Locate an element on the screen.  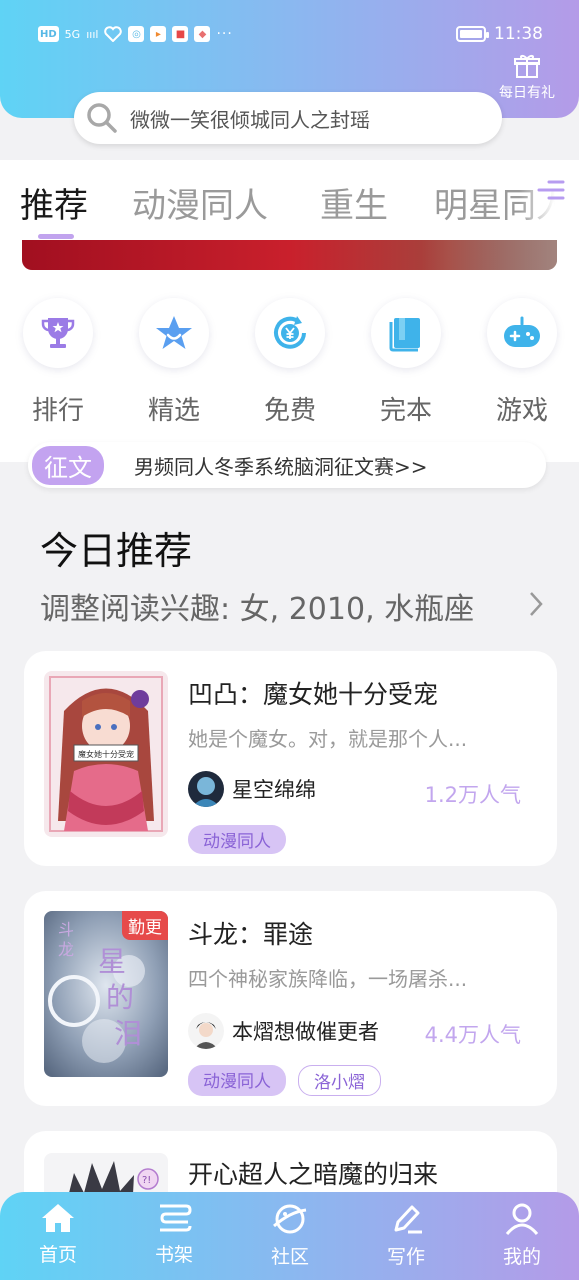
svg-text: 星 is located at coordinates (112, 961).